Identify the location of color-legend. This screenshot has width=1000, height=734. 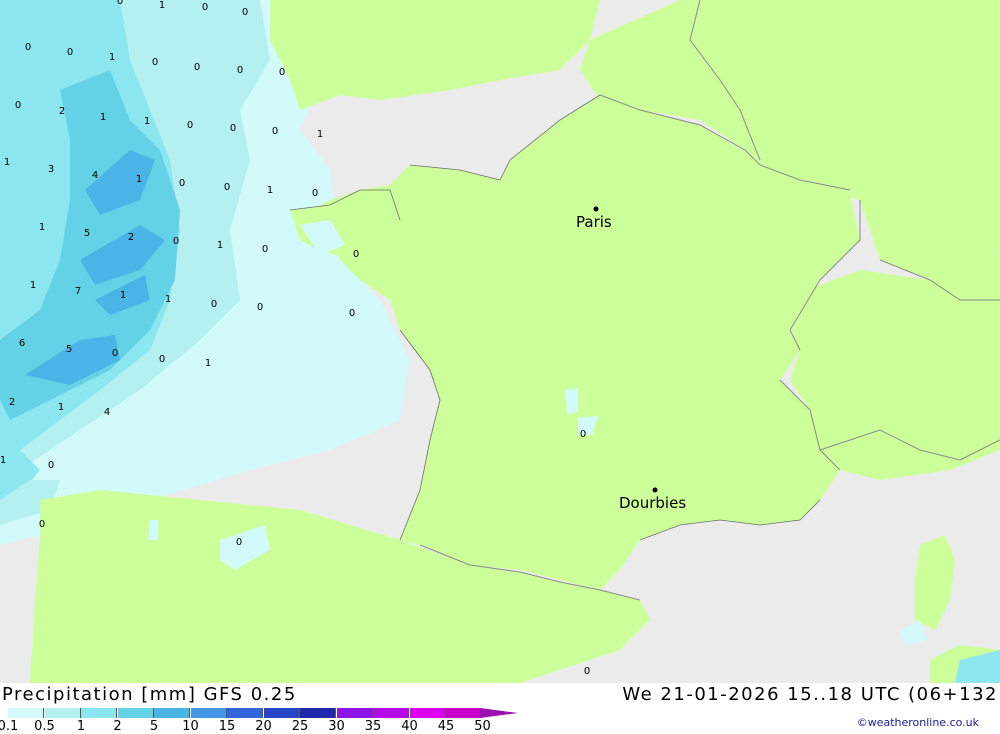
(268, 713).